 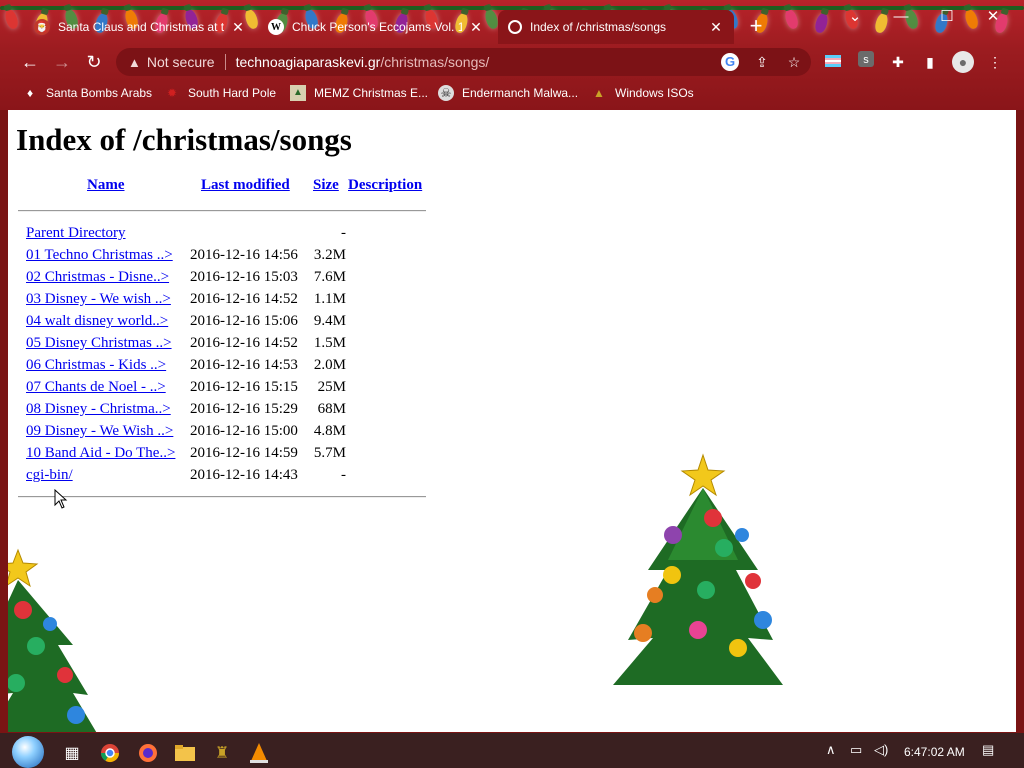 I want to click on file-modified: 2016-12-16 14:52, so click(x=244, y=299).